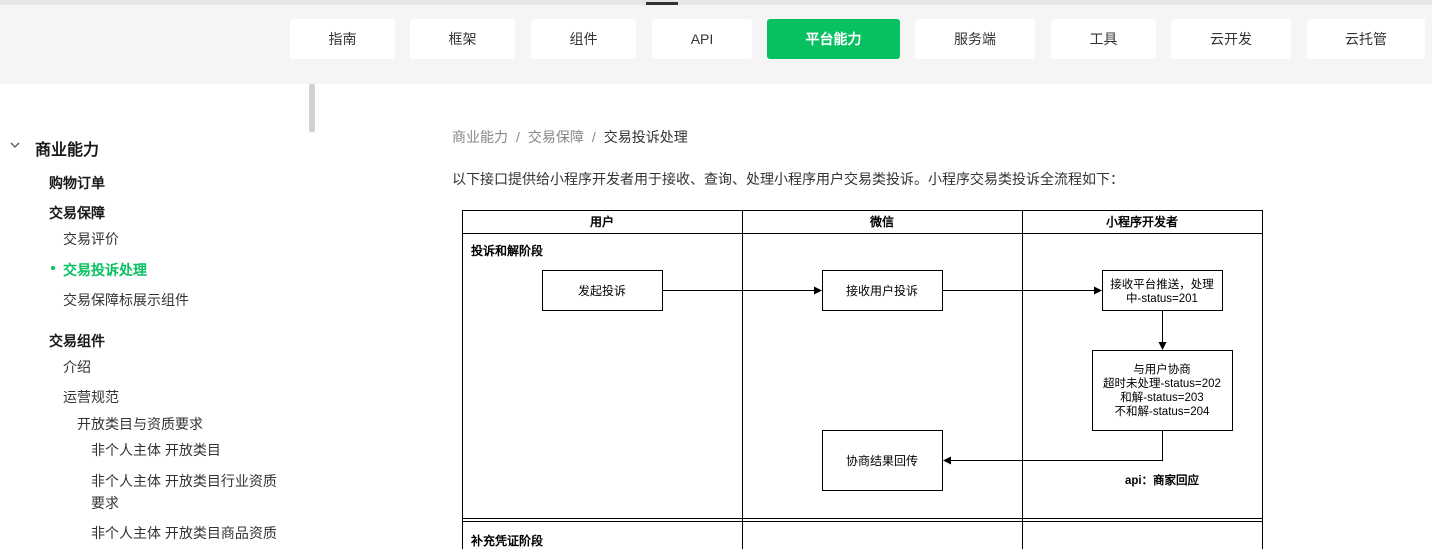 This screenshot has width=1432, height=549. Describe the element at coordinates (1142, 221) in the screenshot. I see `lane-header-developer: 小程序开发者` at that location.